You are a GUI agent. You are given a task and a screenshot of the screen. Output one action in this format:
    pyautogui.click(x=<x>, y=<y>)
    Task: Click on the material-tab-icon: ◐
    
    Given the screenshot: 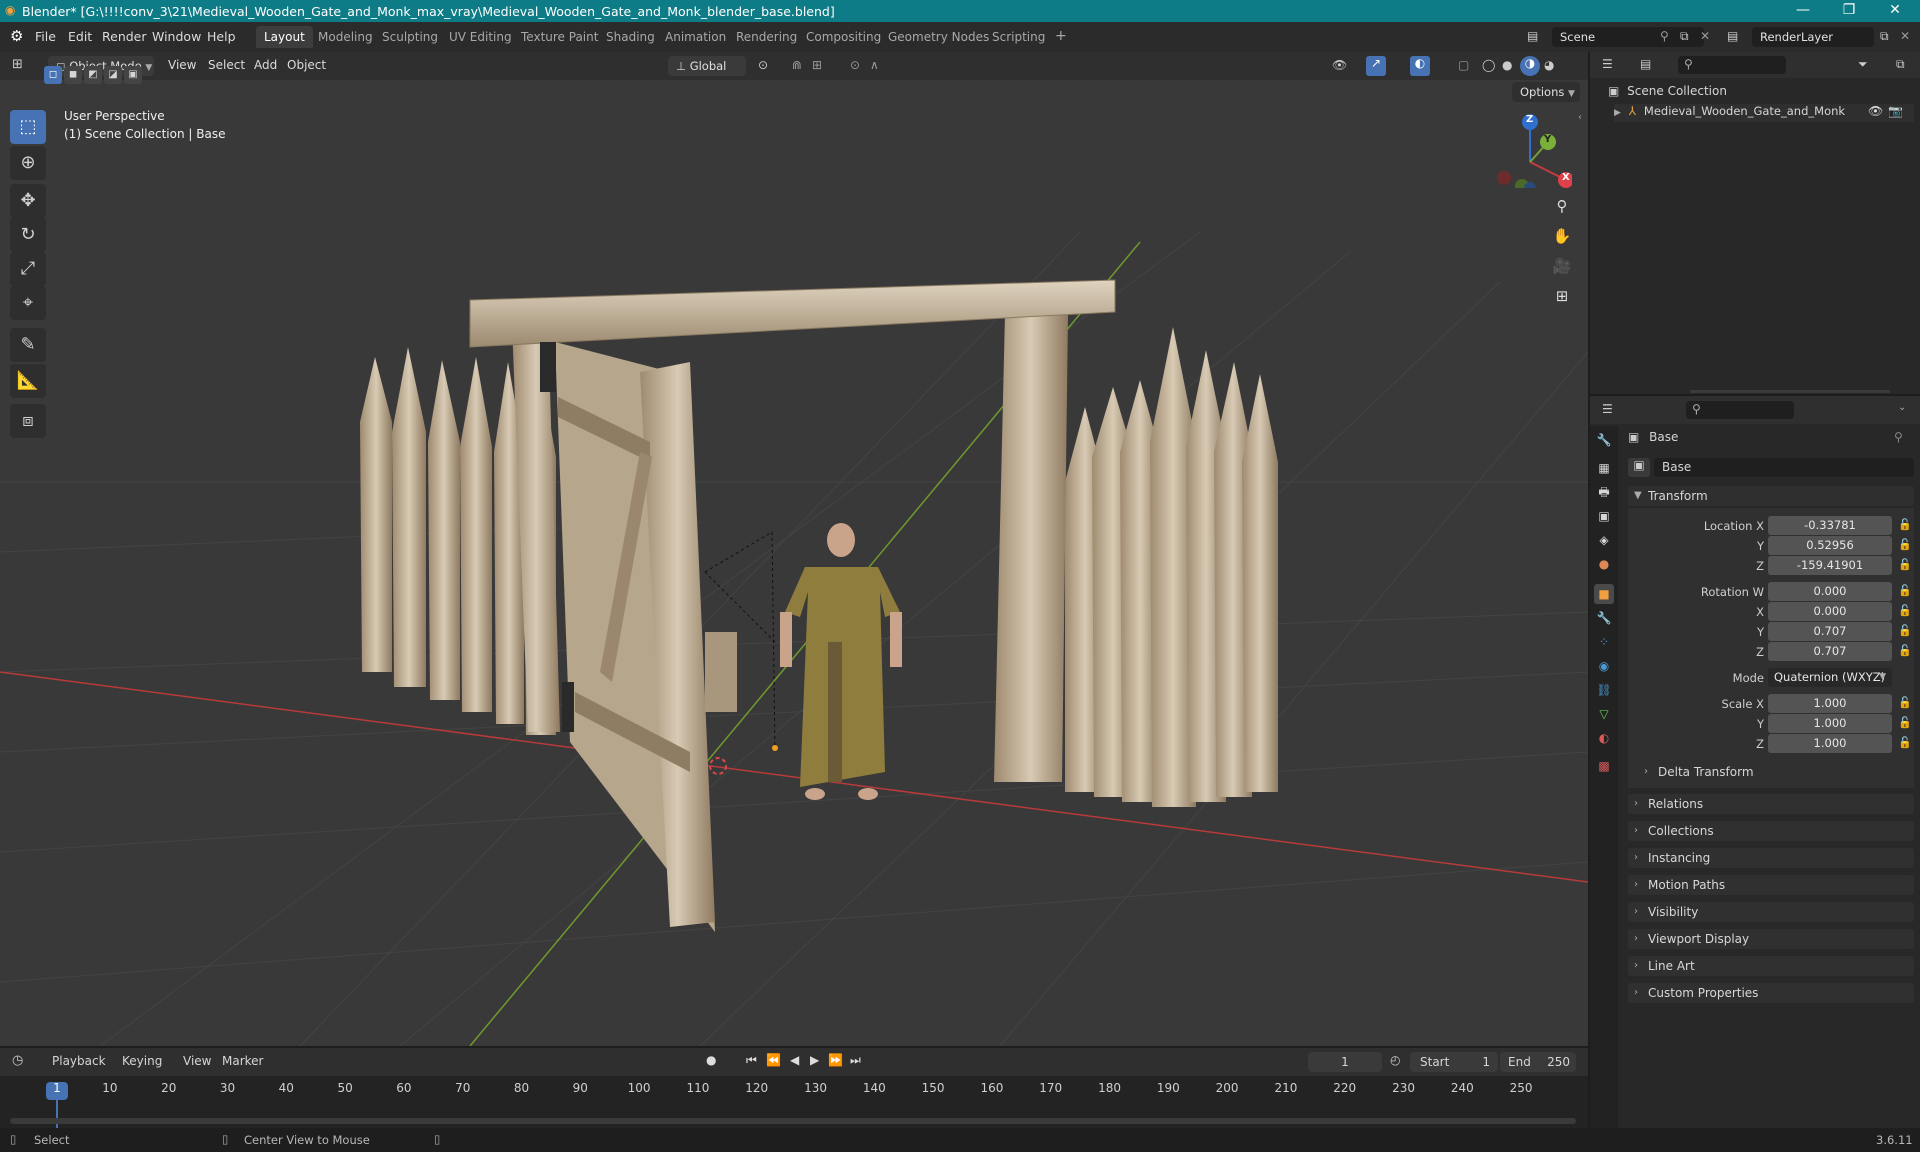 What is the action you would take?
    pyautogui.click(x=1604, y=738)
    